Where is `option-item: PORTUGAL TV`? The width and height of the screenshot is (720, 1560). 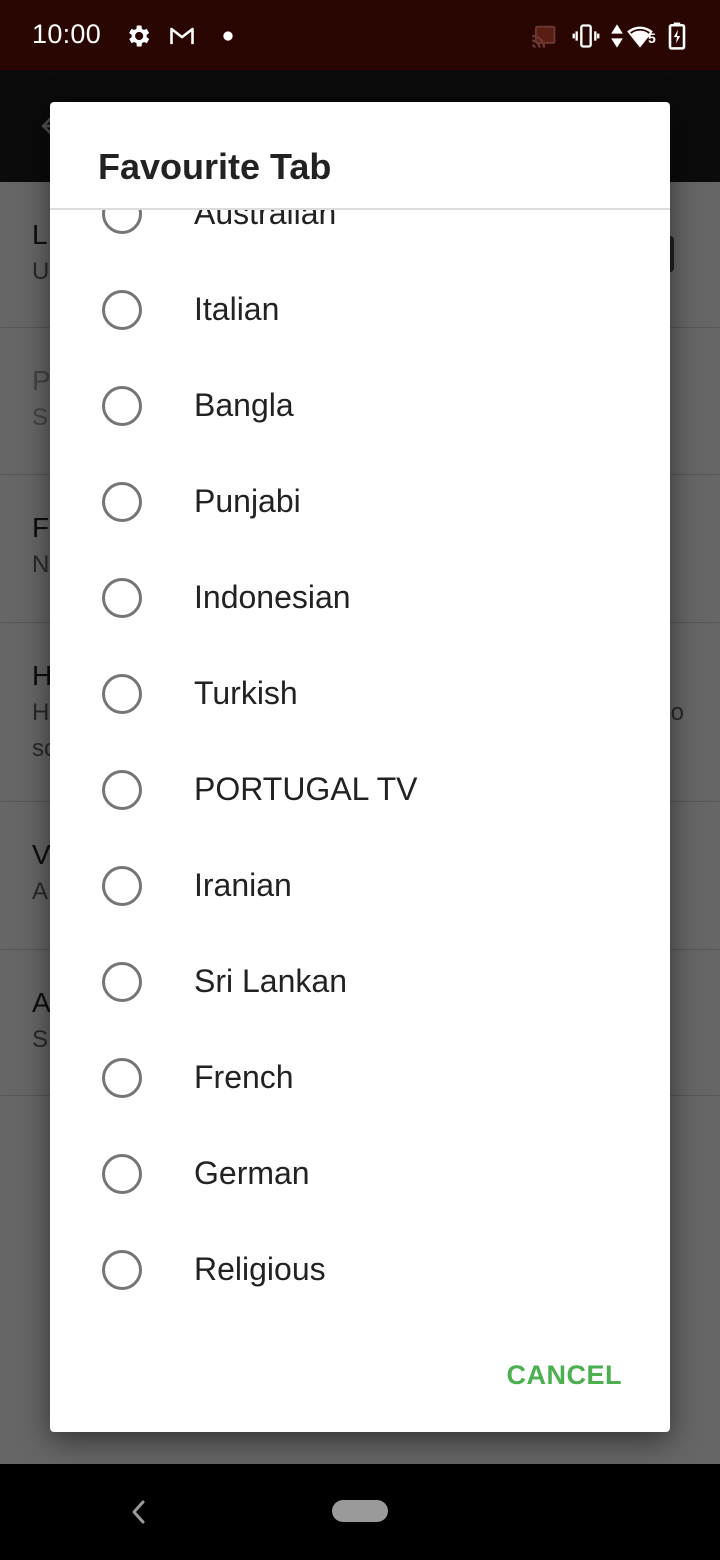 option-item: PORTUGAL TV is located at coordinates (360, 789).